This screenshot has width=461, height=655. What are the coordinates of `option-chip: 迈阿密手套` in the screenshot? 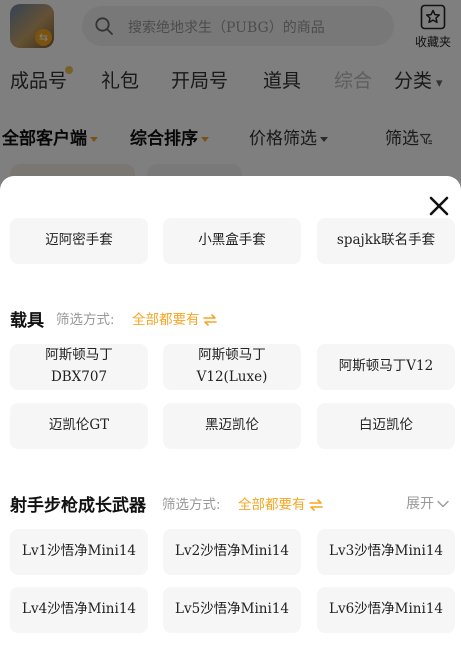 It's located at (79, 241).